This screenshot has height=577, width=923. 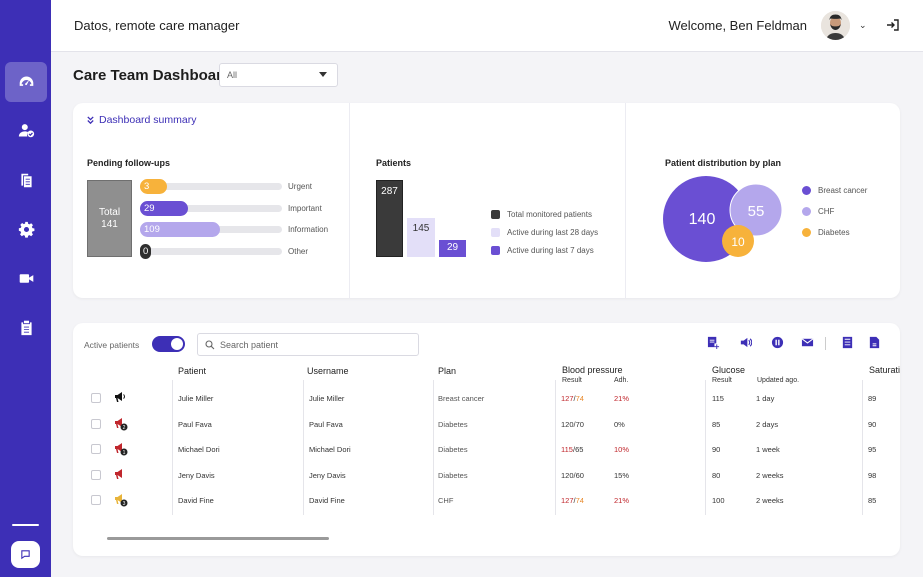 I want to click on col-header-plan: Plan, so click(x=447, y=371).